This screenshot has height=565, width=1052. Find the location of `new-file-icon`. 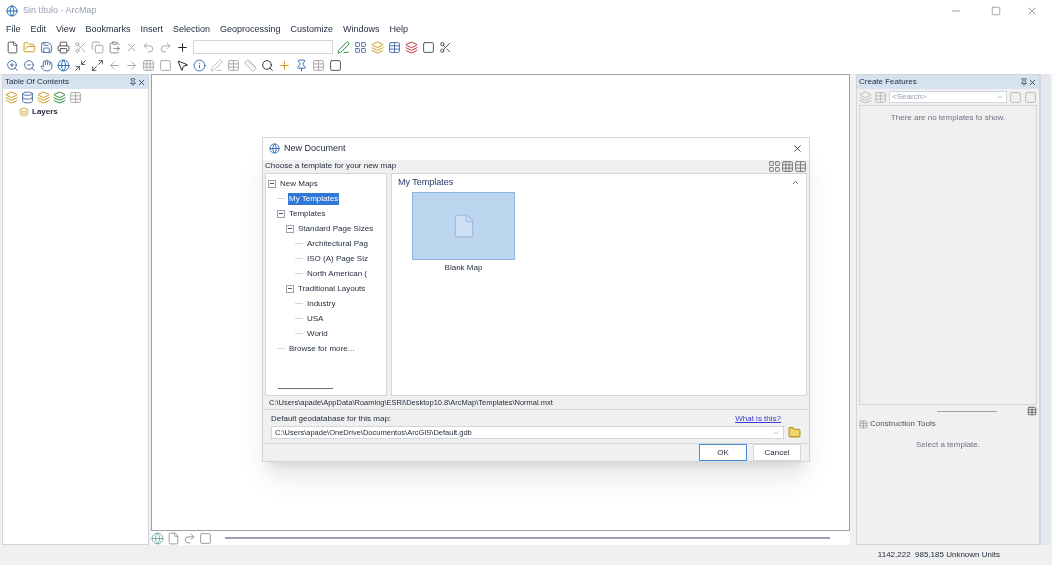

new-file-icon is located at coordinates (12, 47).